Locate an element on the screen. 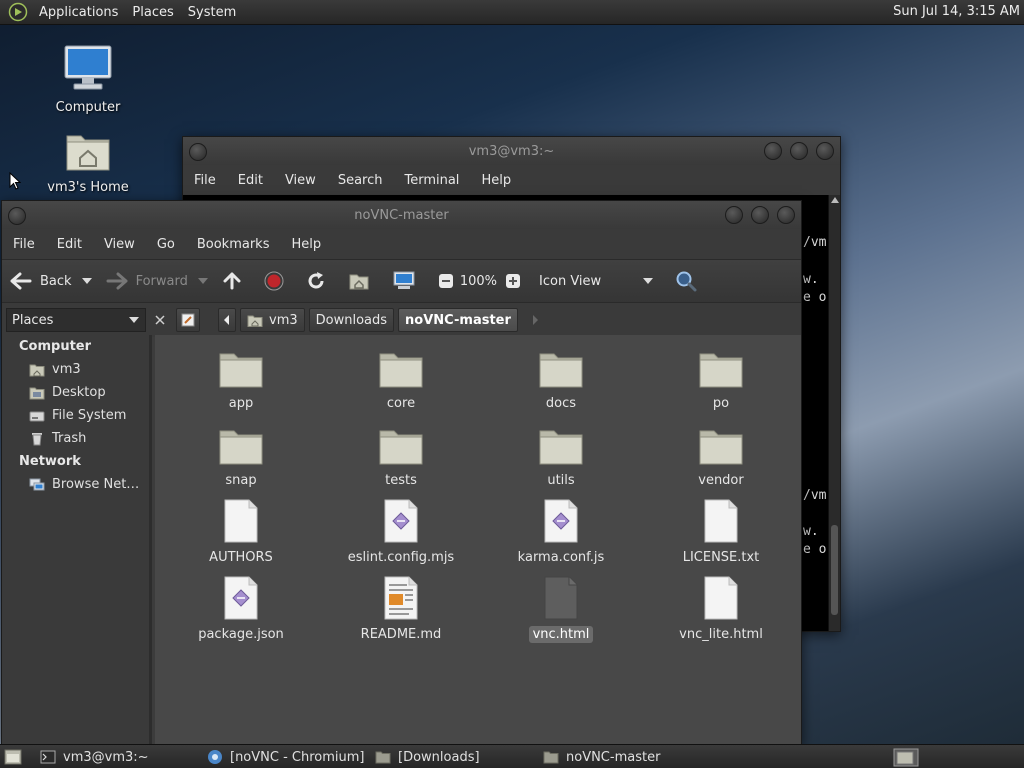  file-manager-titlebar: noVNC-master is located at coordinates (401, 215).